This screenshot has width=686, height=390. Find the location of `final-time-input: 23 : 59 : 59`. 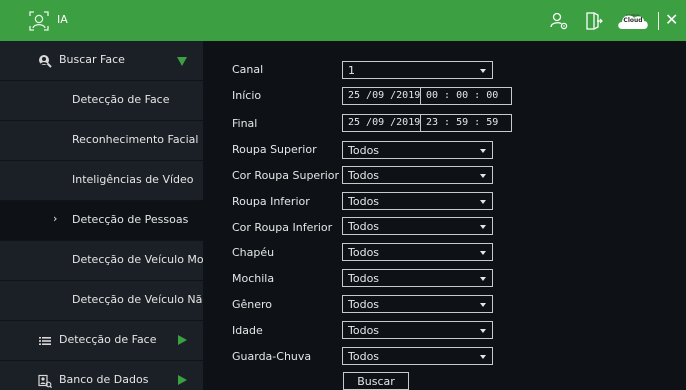

final-time-input: 23 : 59 : 59 is located at coordinates (466, 123).